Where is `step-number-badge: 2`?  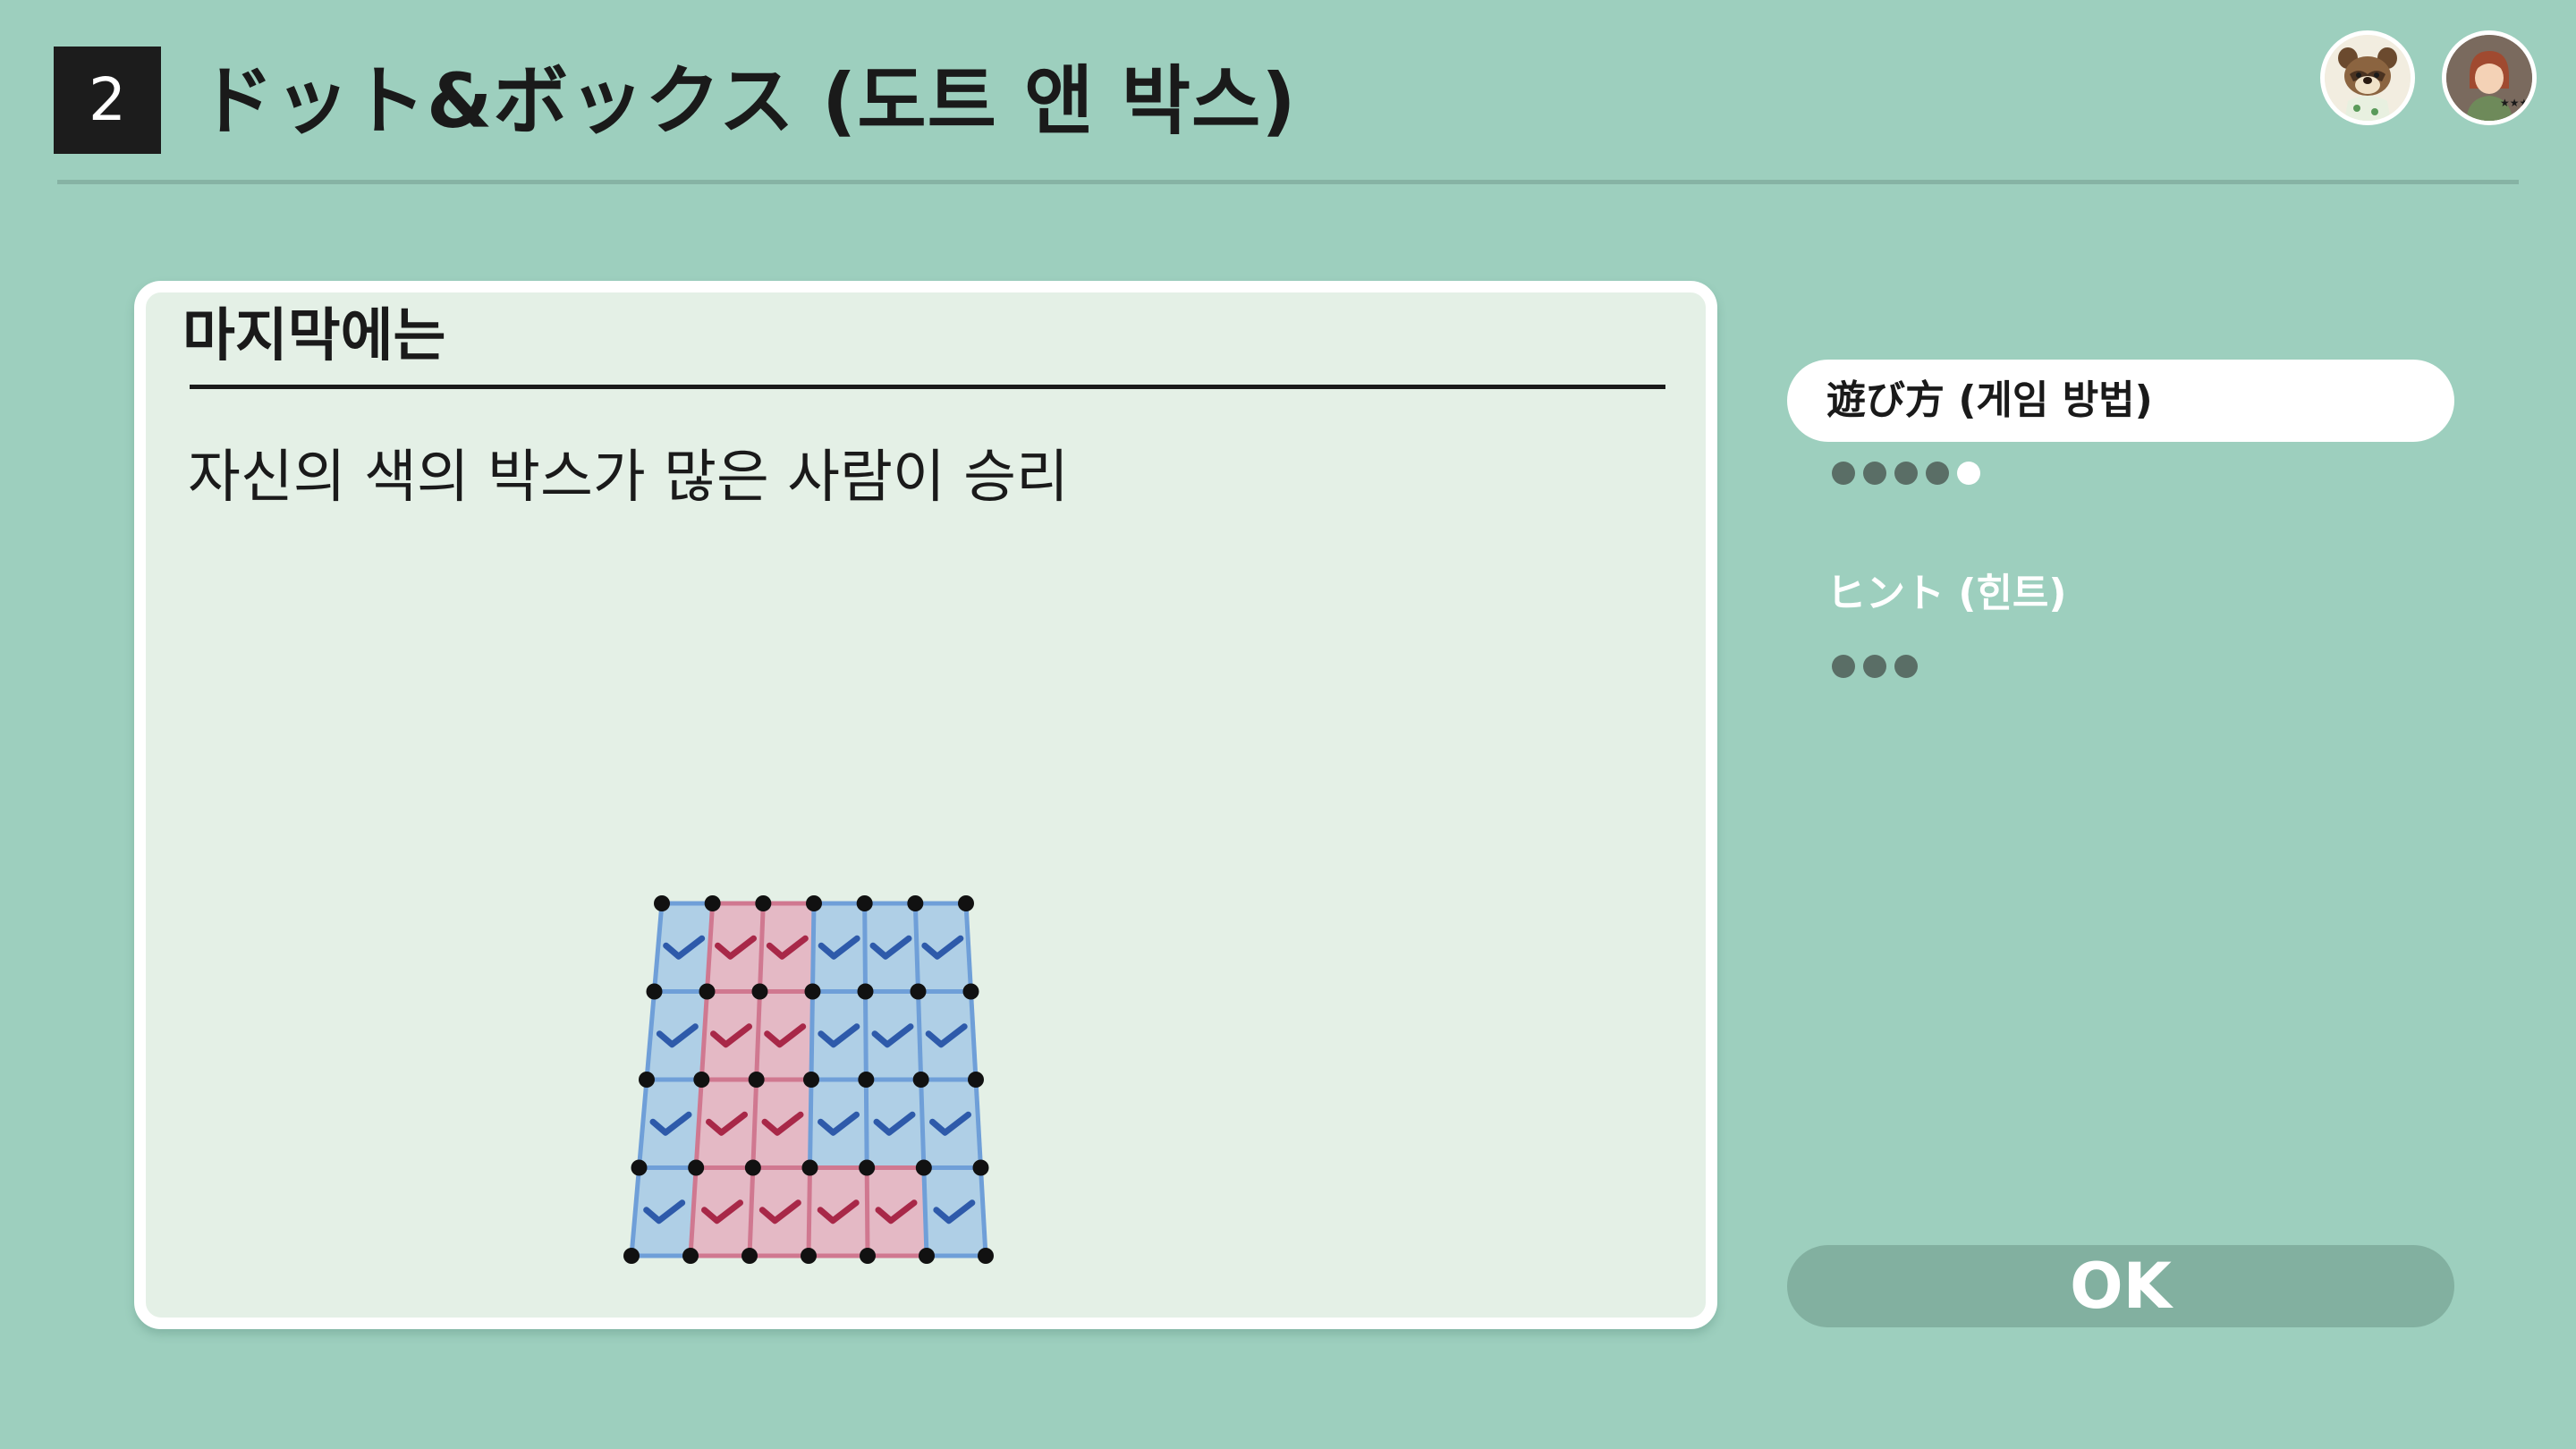
step-number-badge: 2 is located at coordinates (107, 100).